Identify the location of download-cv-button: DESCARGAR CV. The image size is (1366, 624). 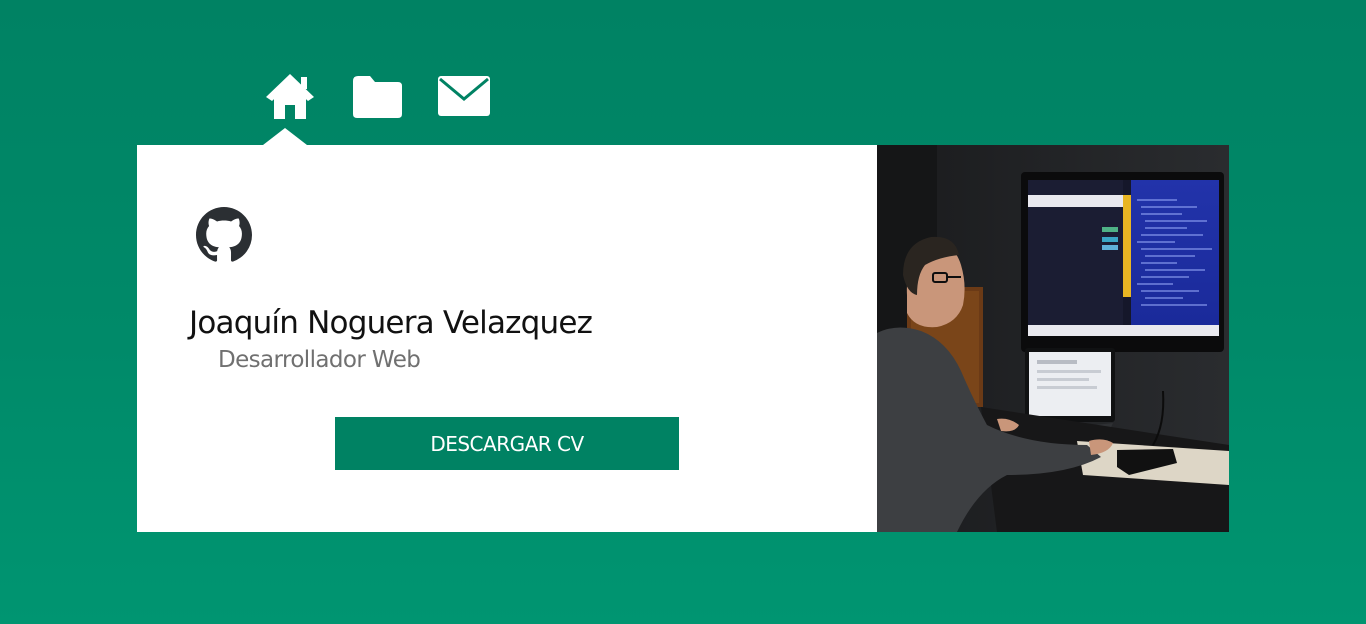
(507, 443).